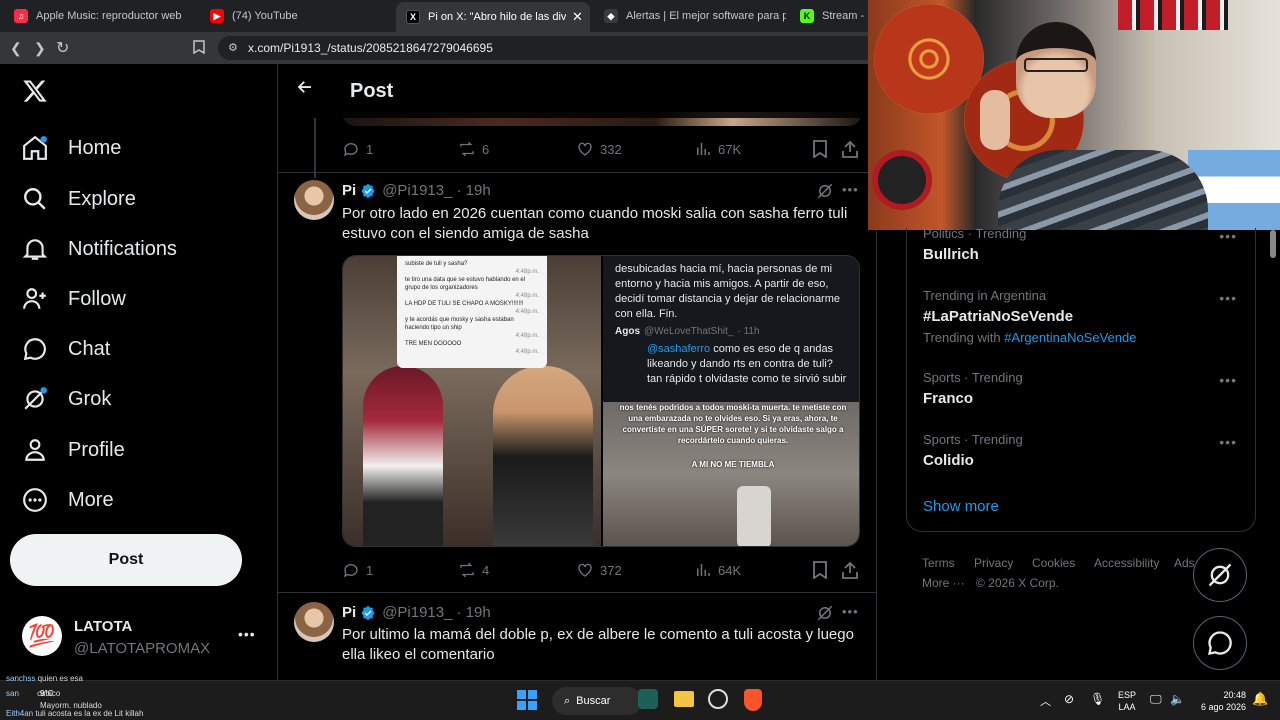  I want to click on footer-link-cookies: Cookies, so click(1053, 563).